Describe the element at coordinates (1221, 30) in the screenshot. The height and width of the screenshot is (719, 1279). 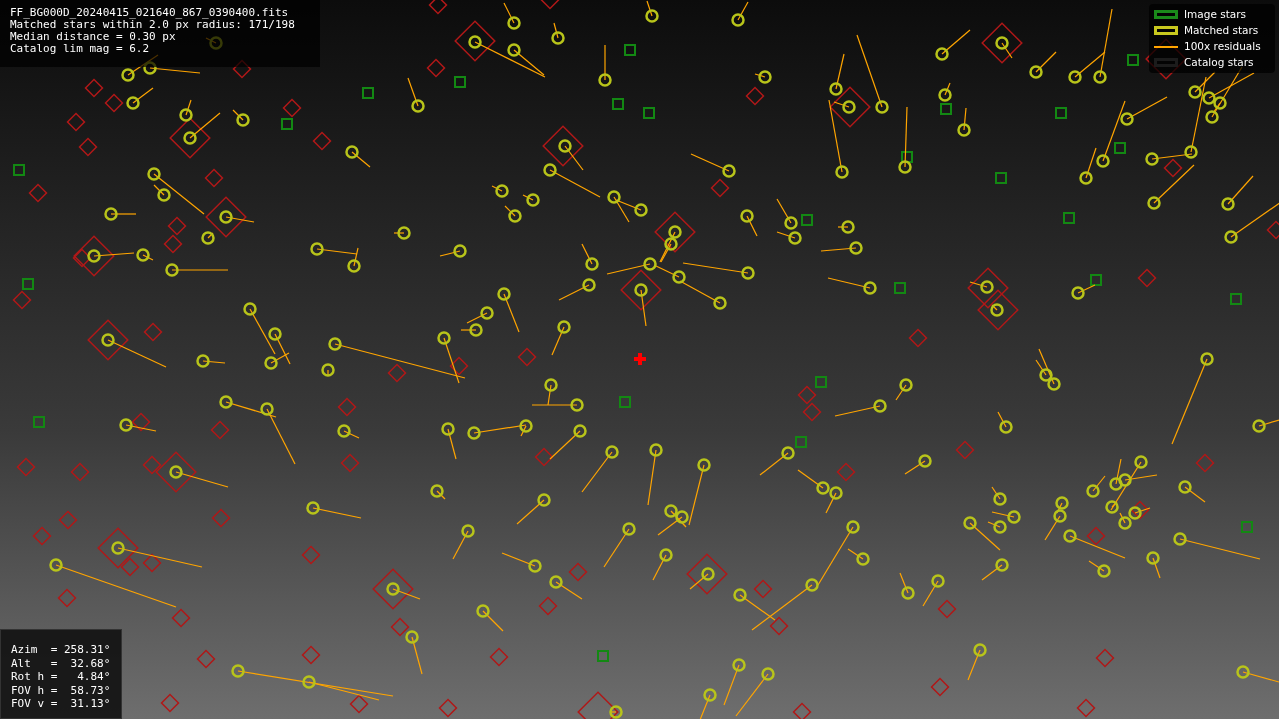
I see `legend-label: Matched stars` at that location.